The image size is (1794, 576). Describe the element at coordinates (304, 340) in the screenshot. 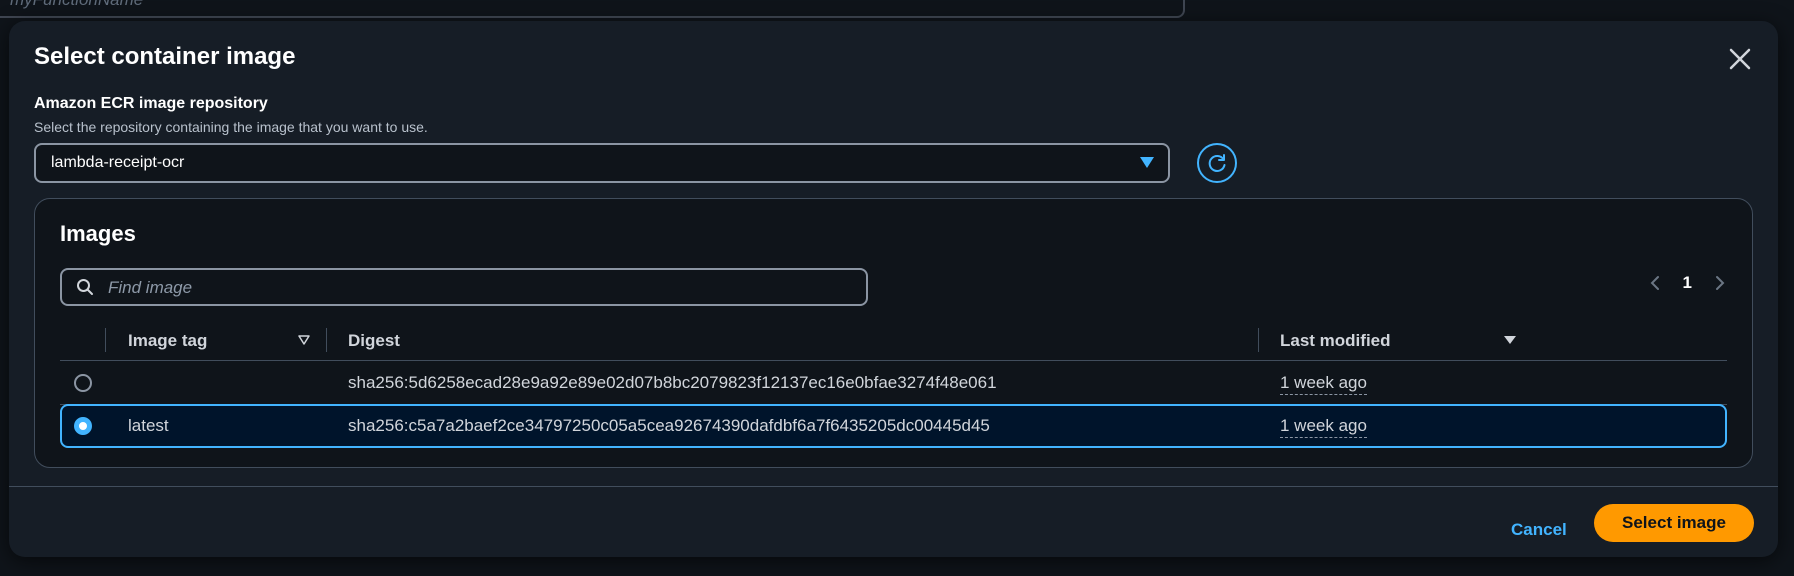

I see `sort-icon` at that location.